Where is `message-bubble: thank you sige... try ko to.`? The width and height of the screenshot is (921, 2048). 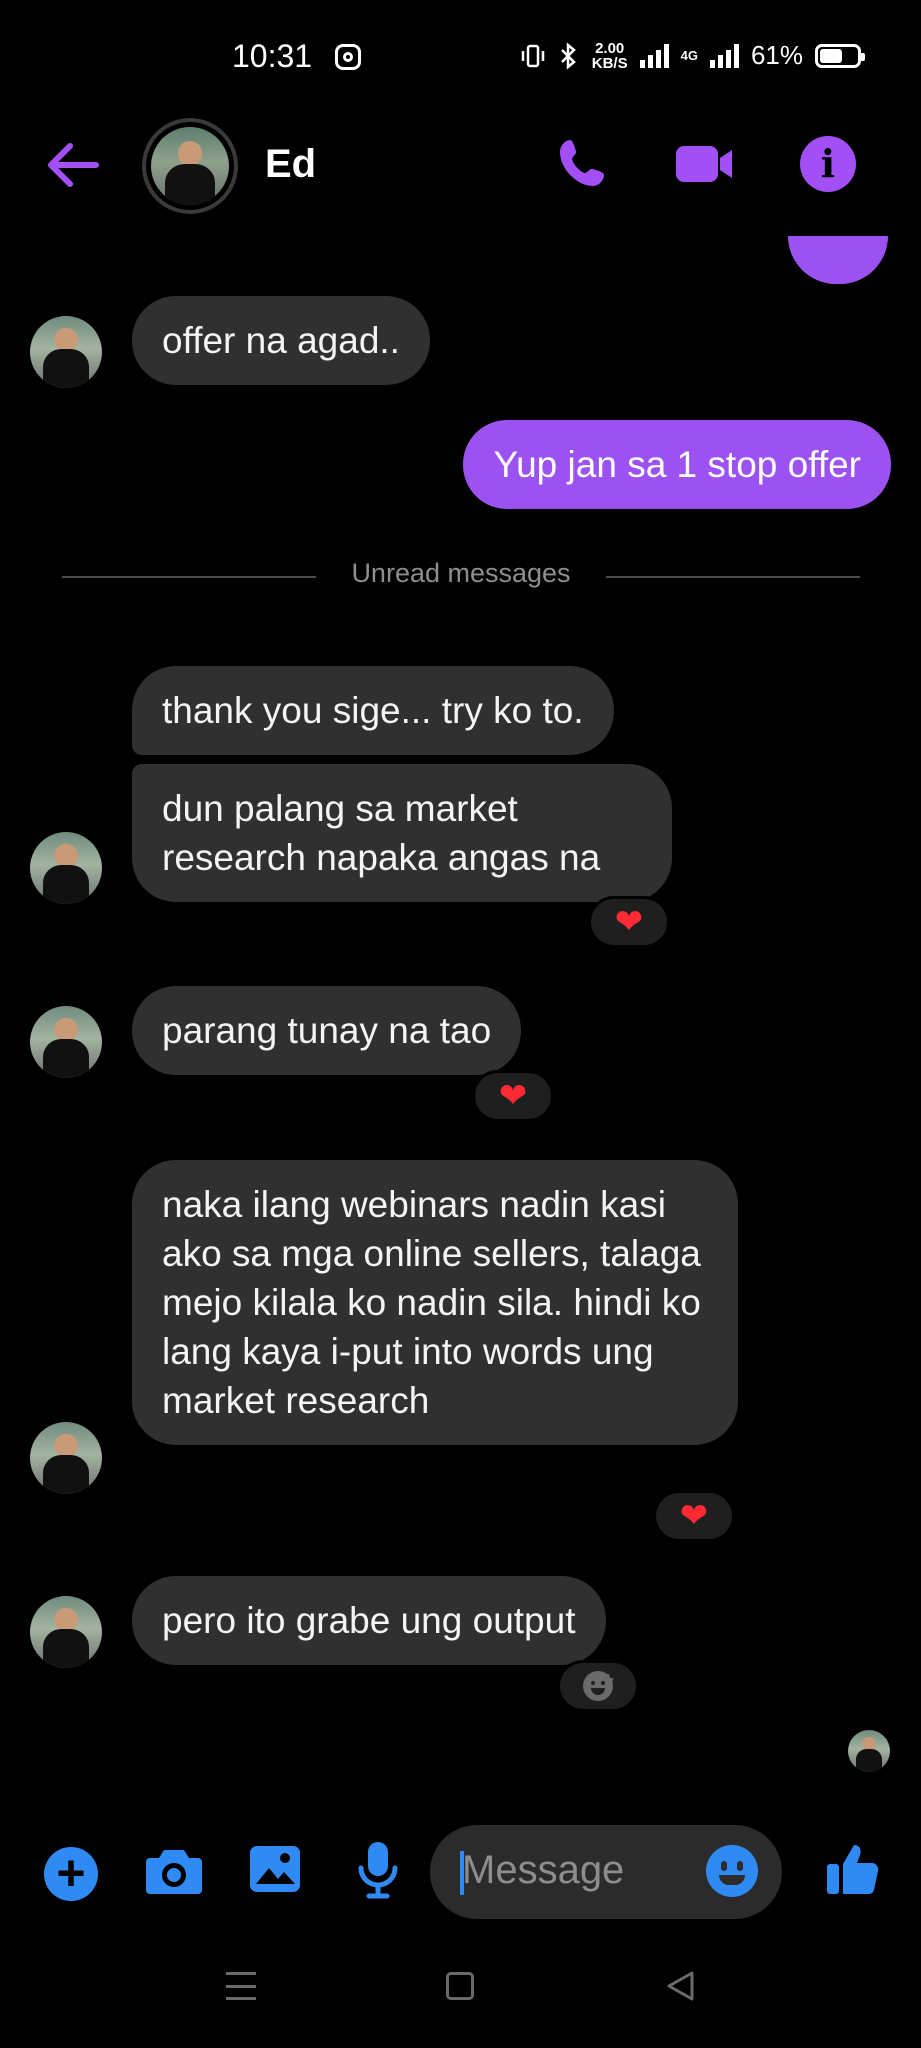
message-bubble: thank you sige... try ko to. is located at coordinates (373, 710).